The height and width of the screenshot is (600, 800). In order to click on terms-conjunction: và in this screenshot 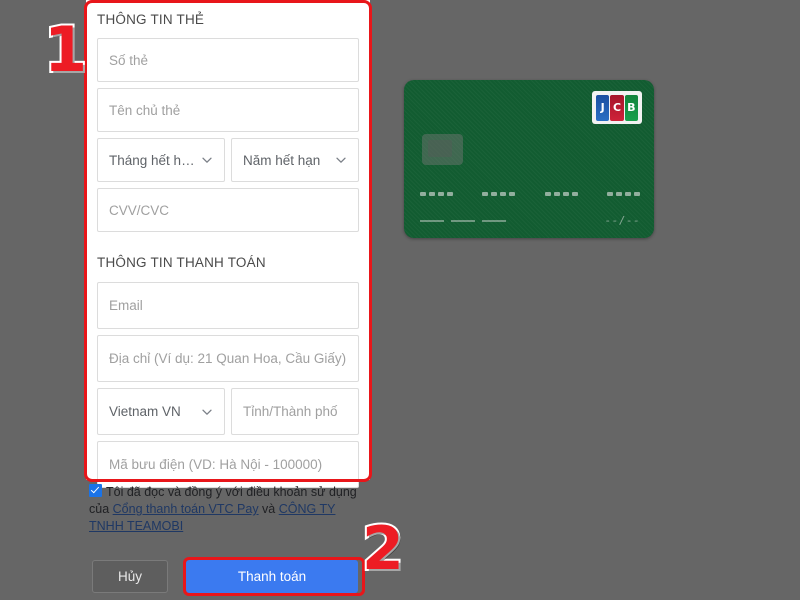, I will do `click(268, 509)`.